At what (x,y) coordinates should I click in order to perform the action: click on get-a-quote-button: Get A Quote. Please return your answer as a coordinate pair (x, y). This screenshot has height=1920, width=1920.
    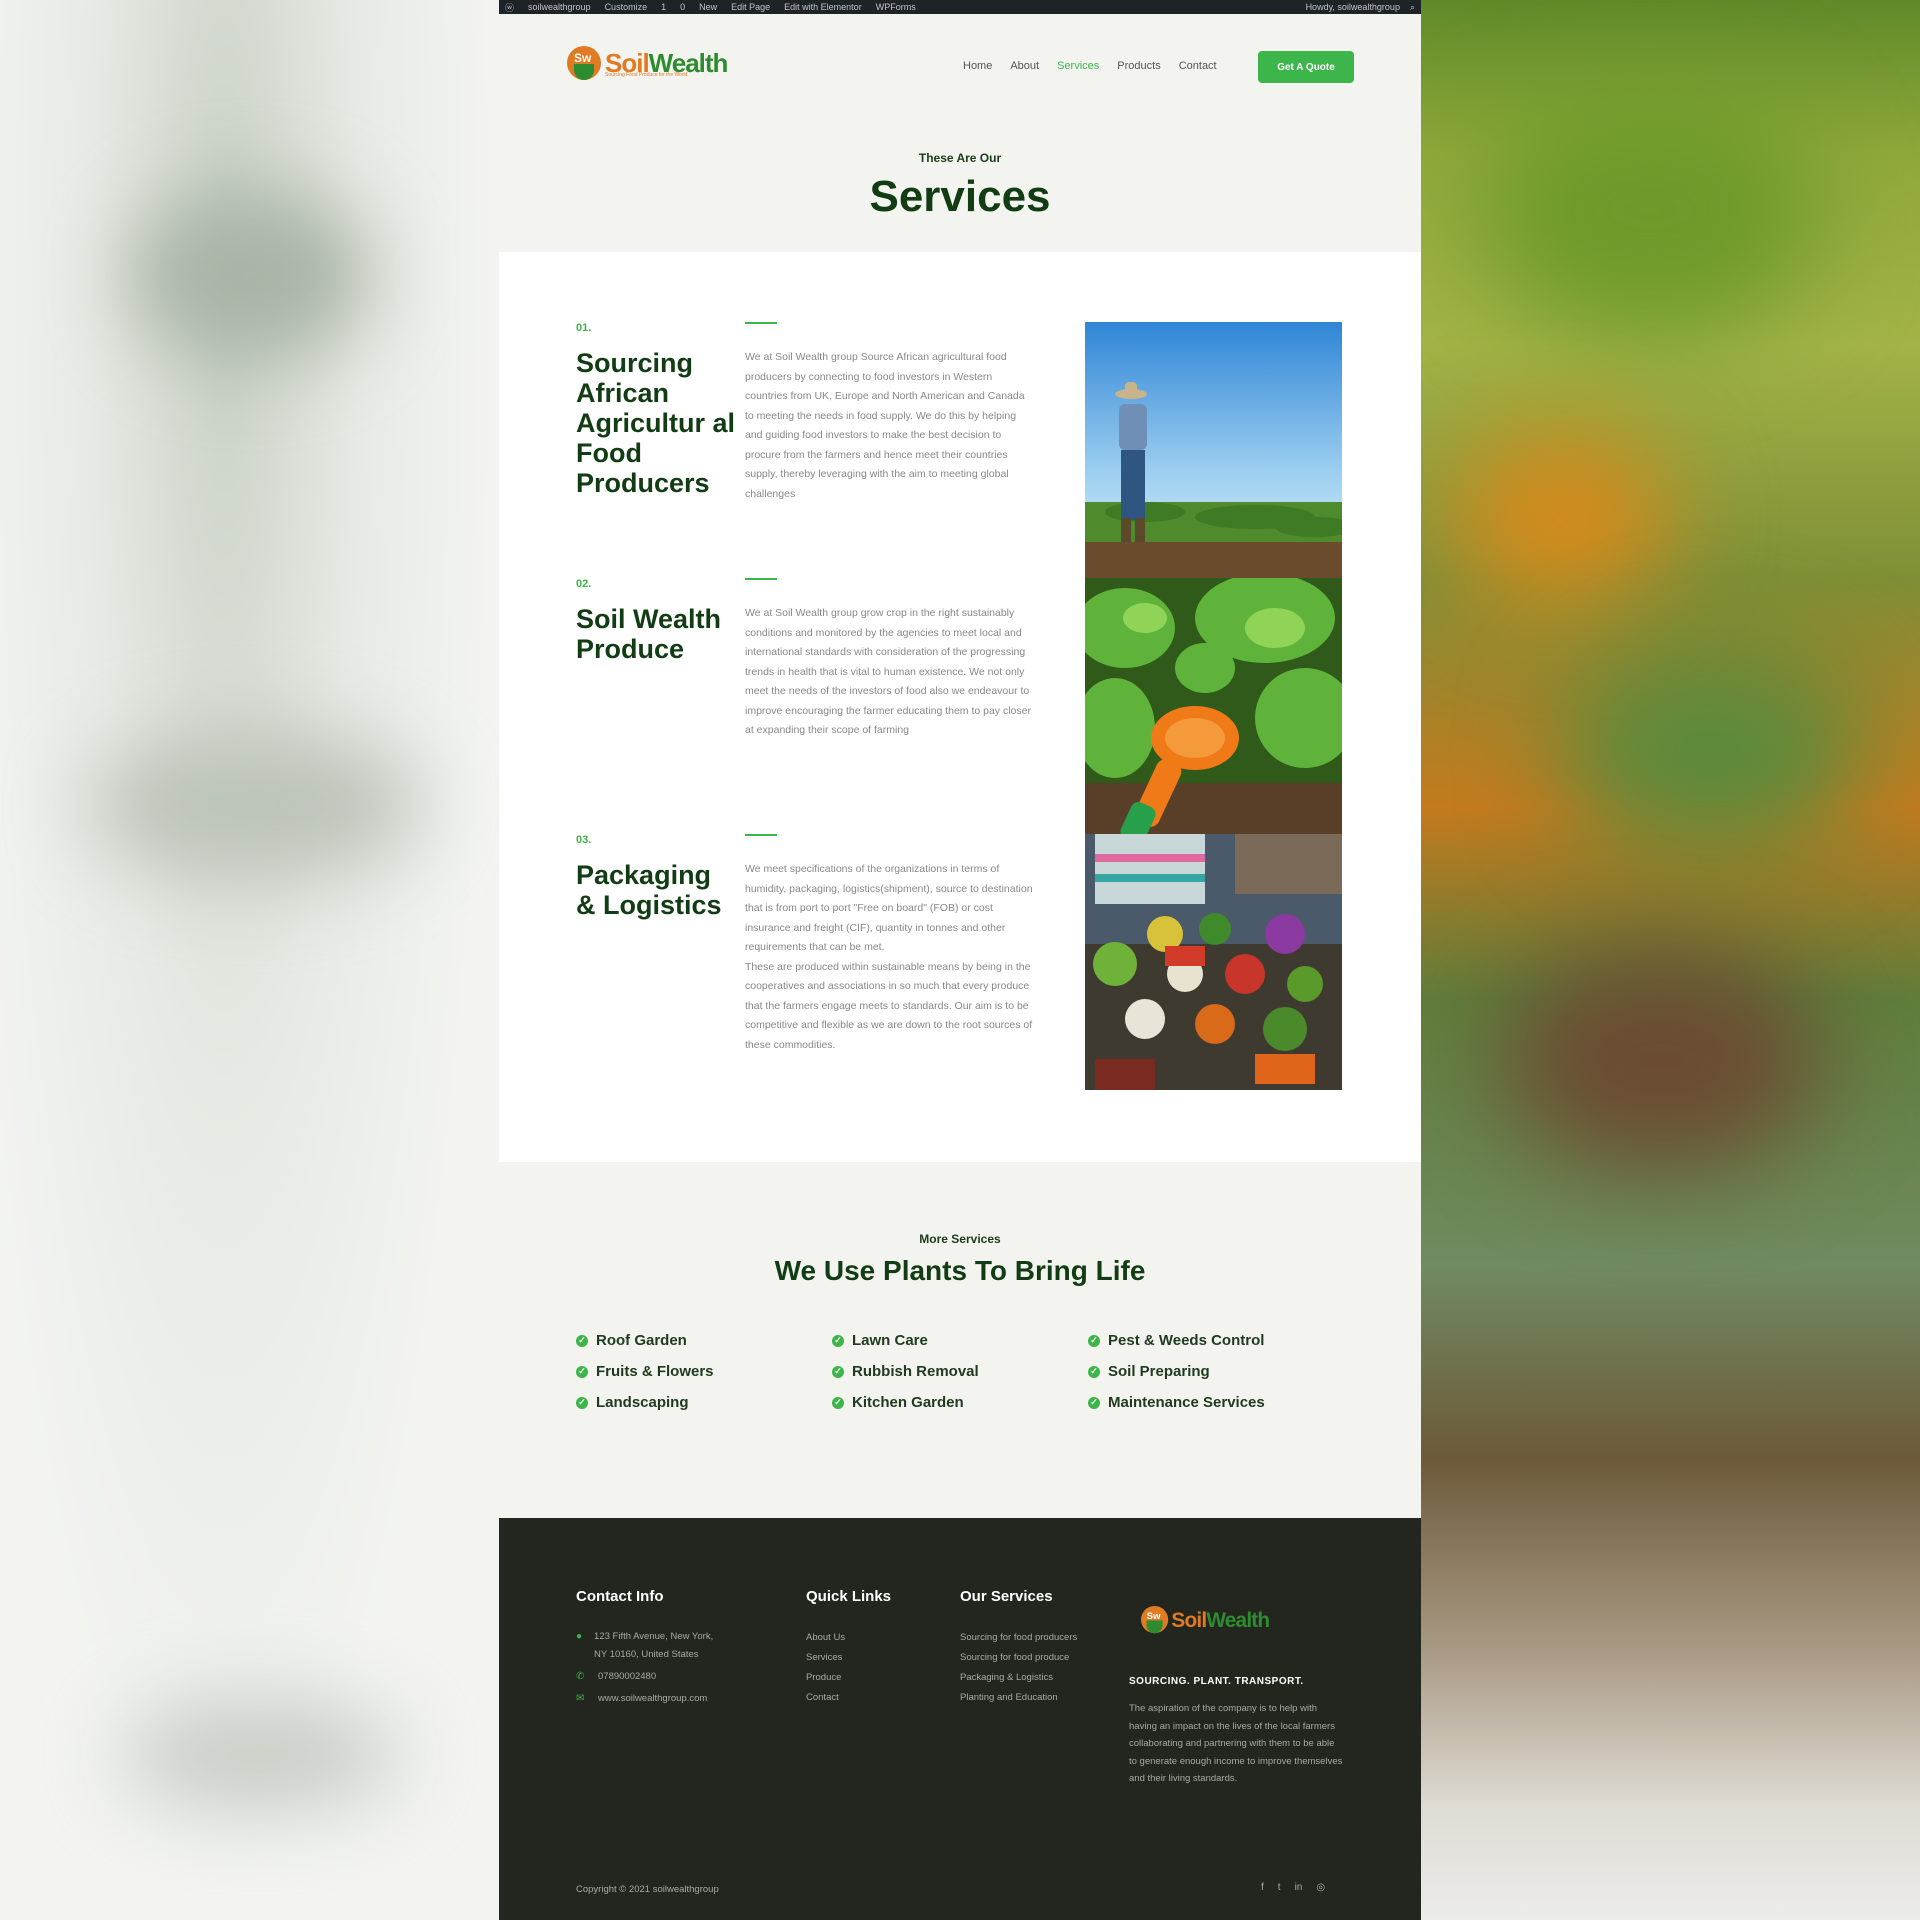
    Looking at the image, I should click on (1306, 67).